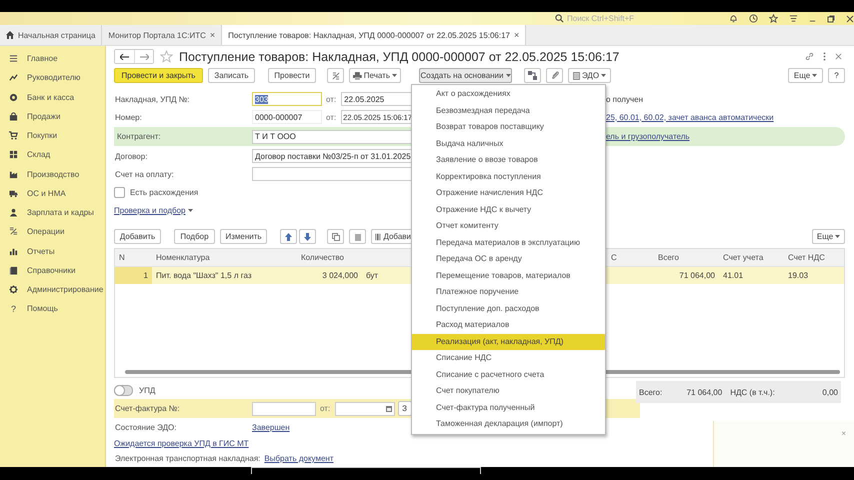  I want to click on shipper-link: ель и грузополучатель, so click(648, 136).